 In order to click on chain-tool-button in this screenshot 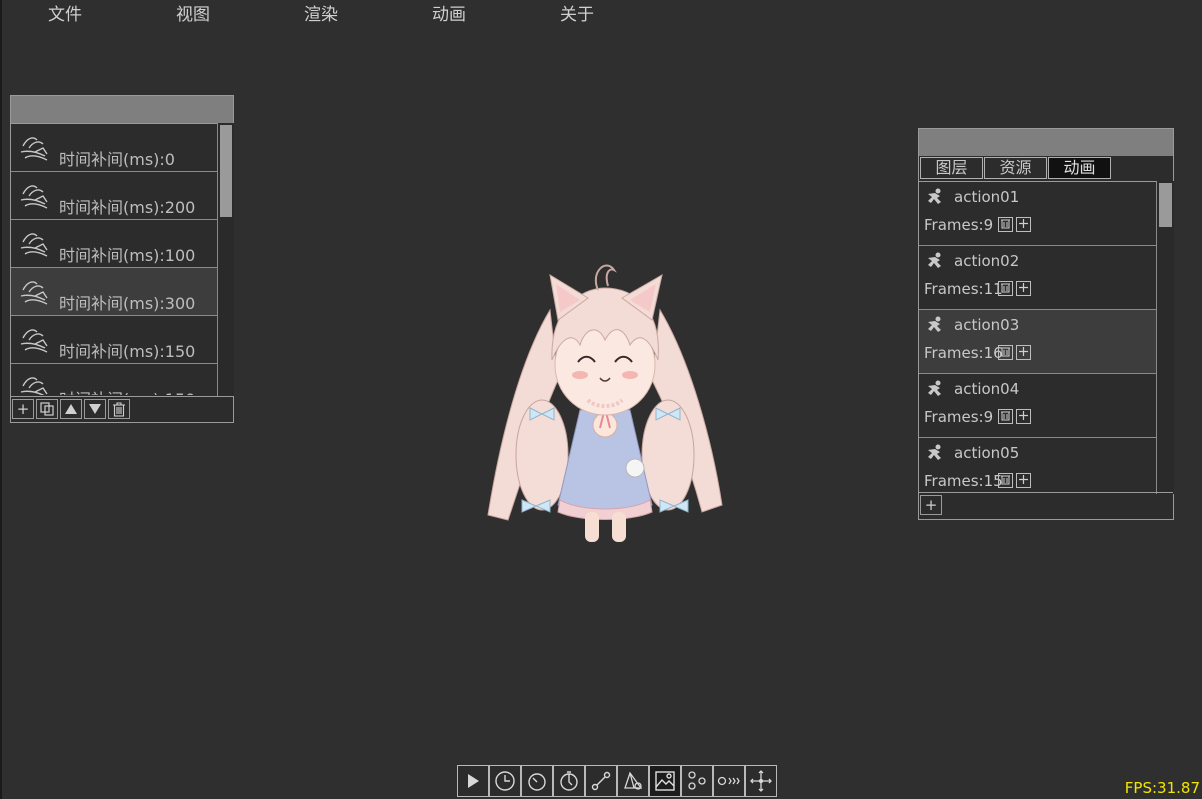, I will do `click(729, 781)`.